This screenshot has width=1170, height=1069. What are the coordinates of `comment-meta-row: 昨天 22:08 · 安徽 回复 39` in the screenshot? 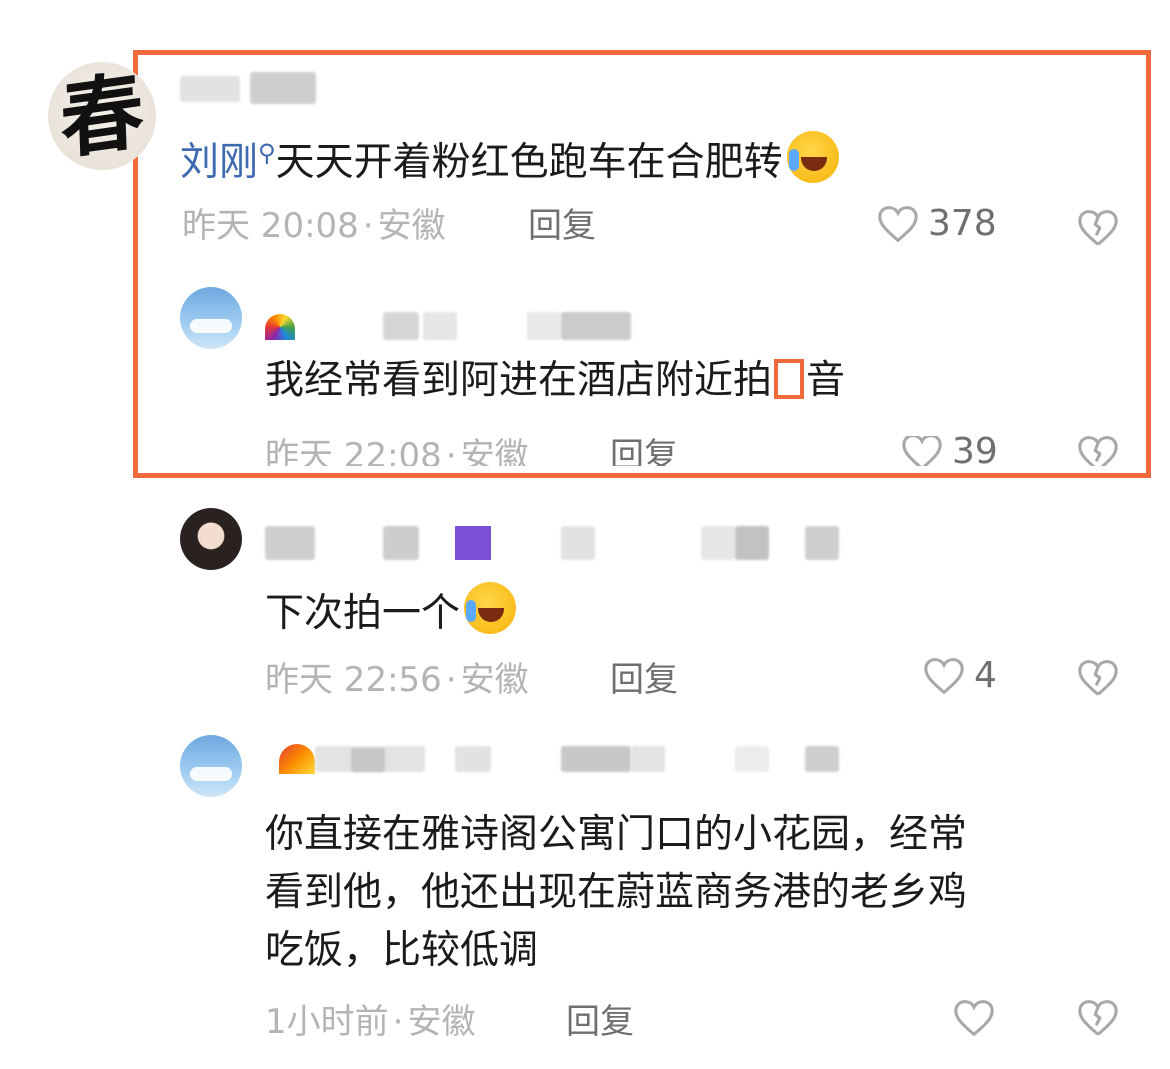 It's located at (702, 451).